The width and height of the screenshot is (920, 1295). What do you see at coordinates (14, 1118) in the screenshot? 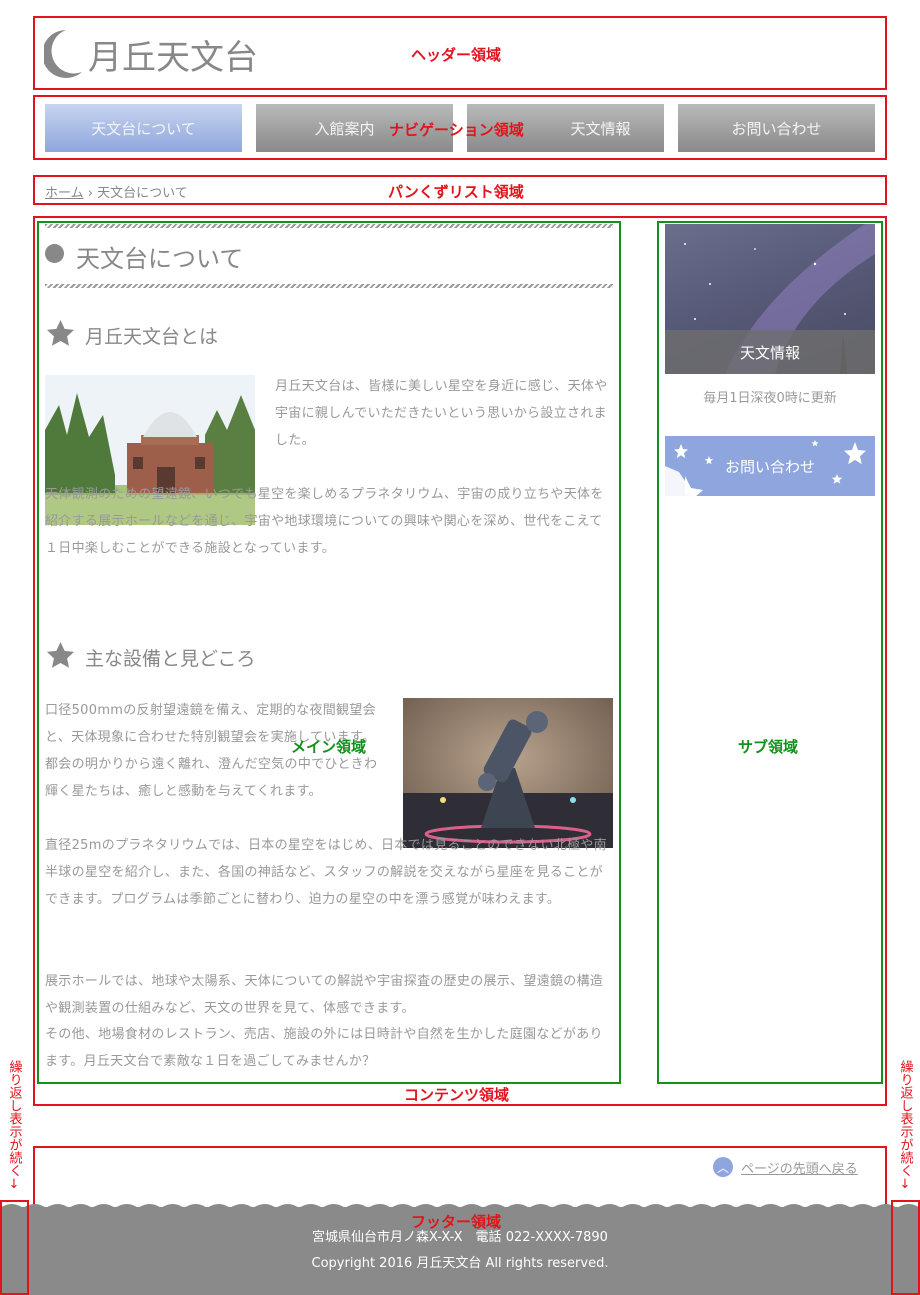
I see `left-repeat-note-text: 繰り返し表示が続く` at bounding box center [14, 1118].